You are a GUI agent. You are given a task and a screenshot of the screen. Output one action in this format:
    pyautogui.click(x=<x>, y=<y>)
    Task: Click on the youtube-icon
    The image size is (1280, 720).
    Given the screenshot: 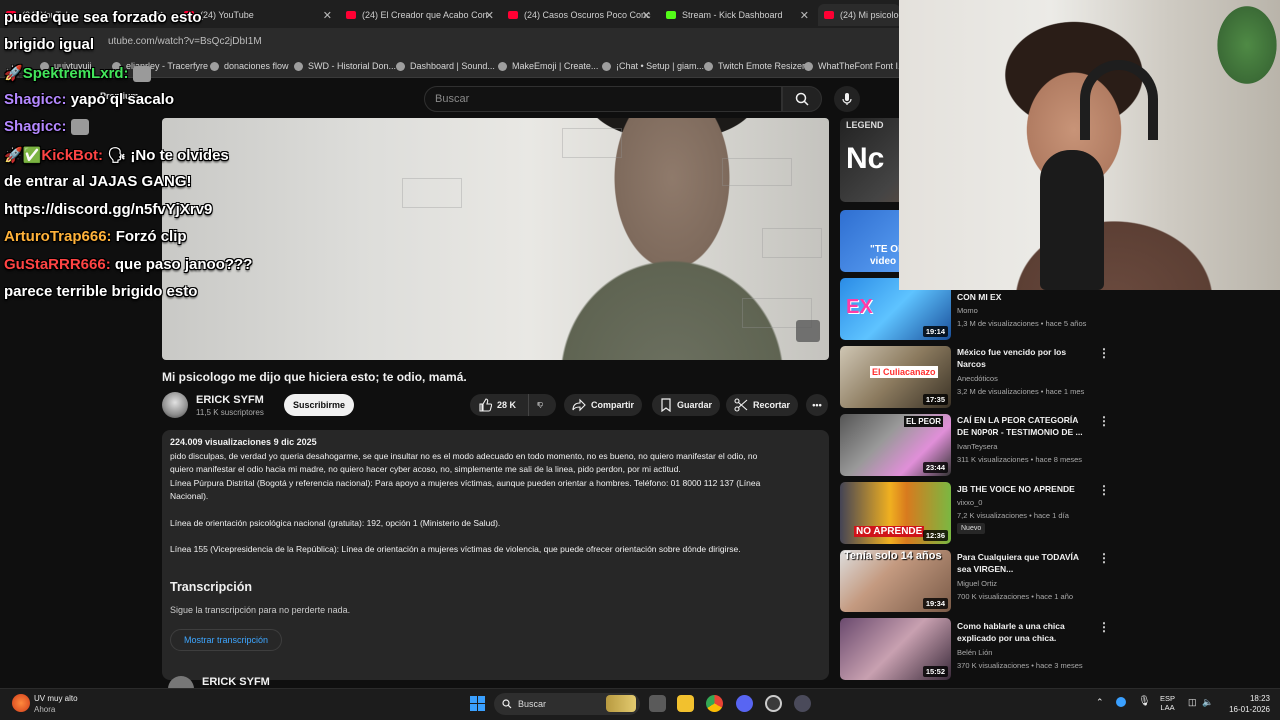 What is the action you would take?
    pyautogui.click(x=513, y=15)
    